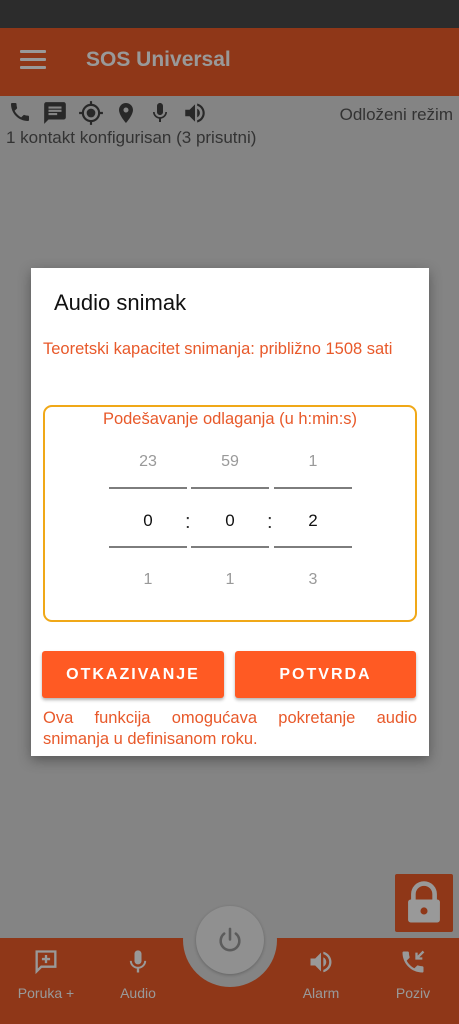 The image size is (459, 1024). I want to click on hours-previous-value: 23, so click(148, 462).